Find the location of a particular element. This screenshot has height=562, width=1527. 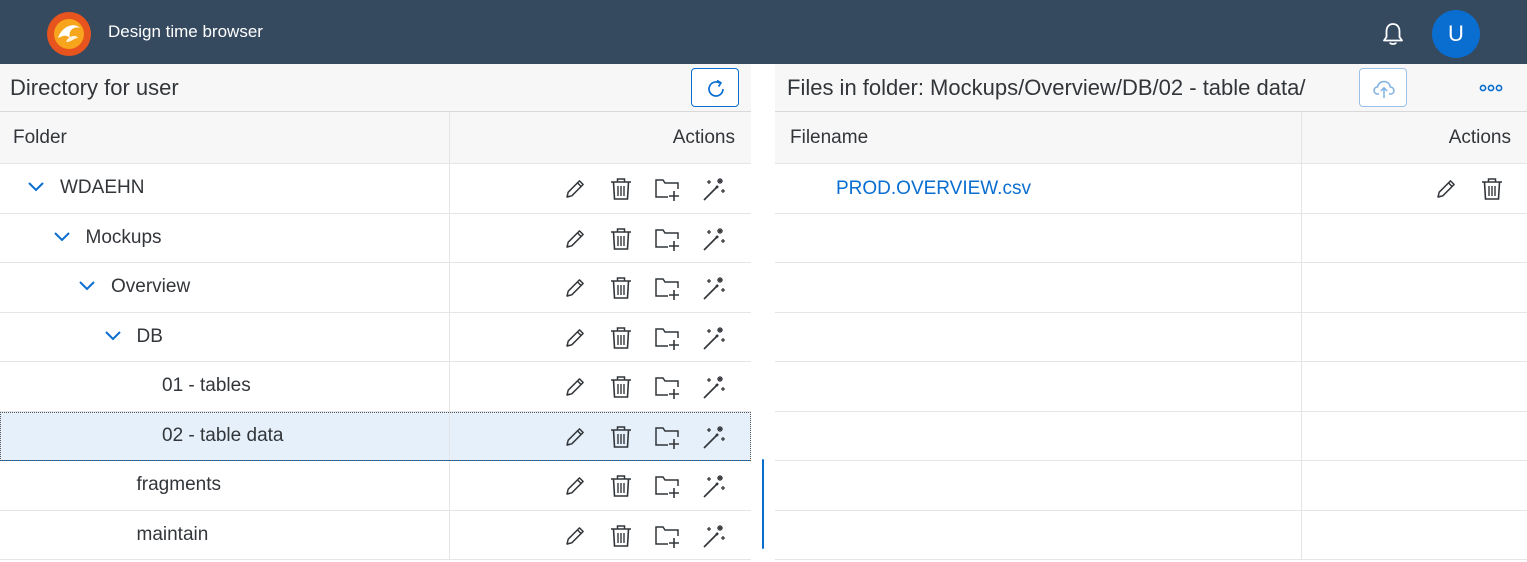

file-actions-column-header: Actions is located at coordinates (1479, 137).